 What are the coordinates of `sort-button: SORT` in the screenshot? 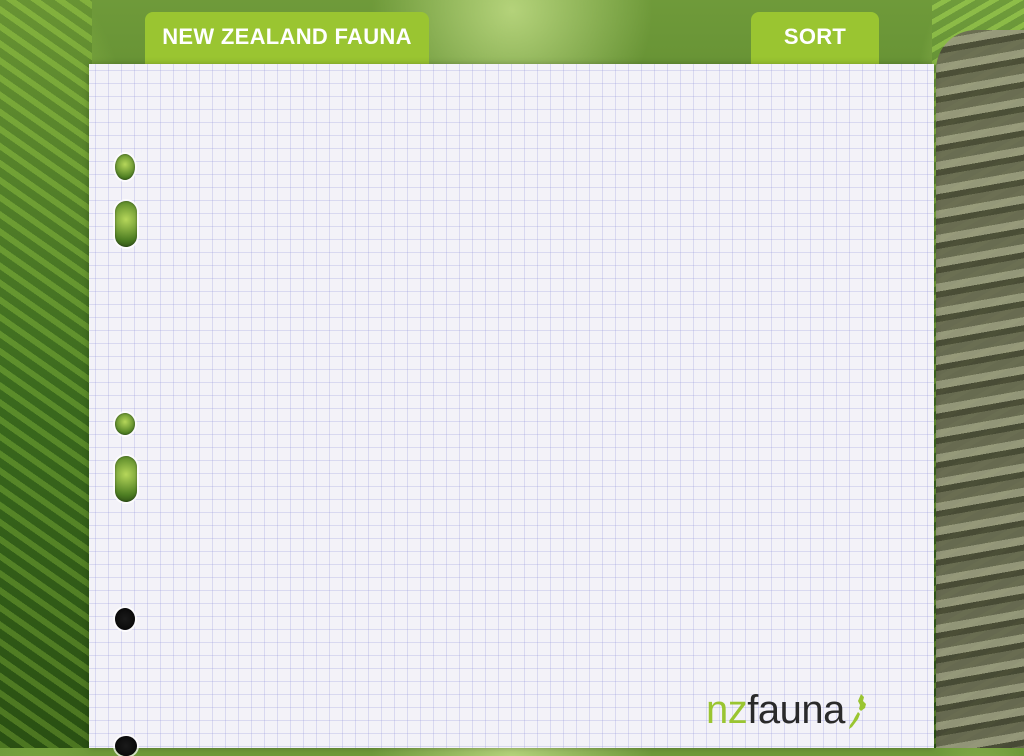 It's located at (815, 38).